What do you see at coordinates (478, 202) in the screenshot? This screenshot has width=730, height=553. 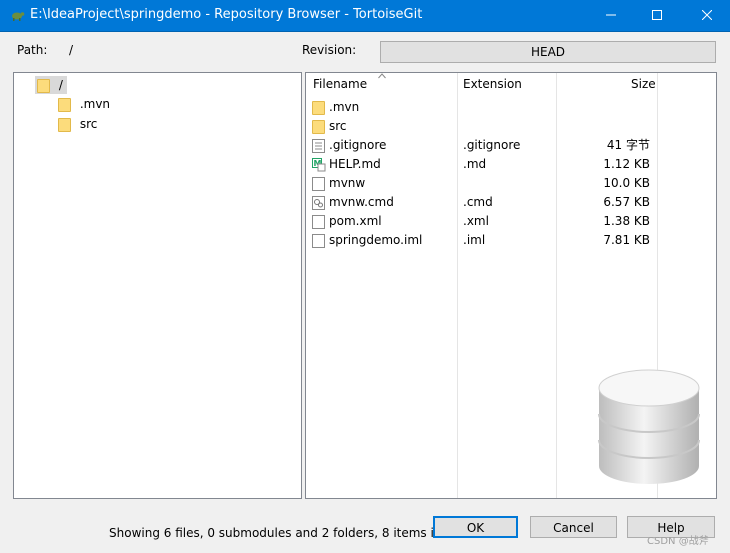 I see `file-extension: .cmd` at bounding box center [478, 202].